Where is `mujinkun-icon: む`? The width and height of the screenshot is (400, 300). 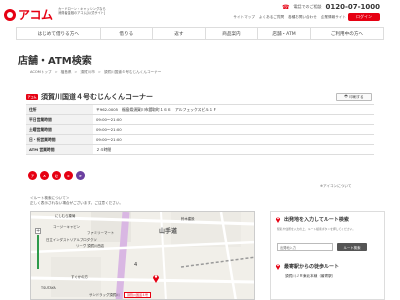 mujinkun-icon: む is located at coordinates (56, 175).